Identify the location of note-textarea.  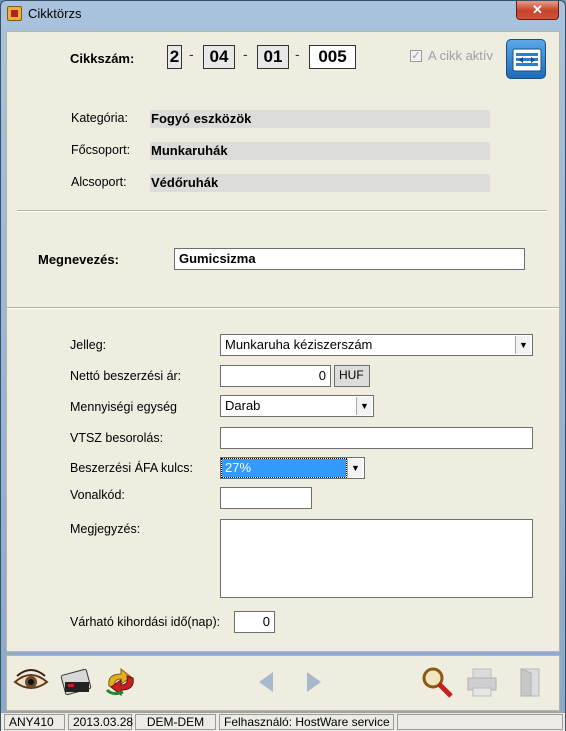
(376, 558).